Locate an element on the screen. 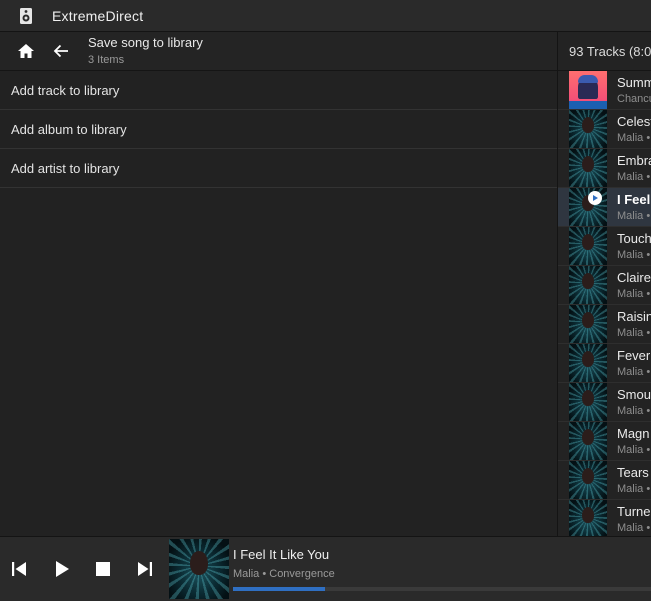  play-icon is located at coordinates (62, 569).